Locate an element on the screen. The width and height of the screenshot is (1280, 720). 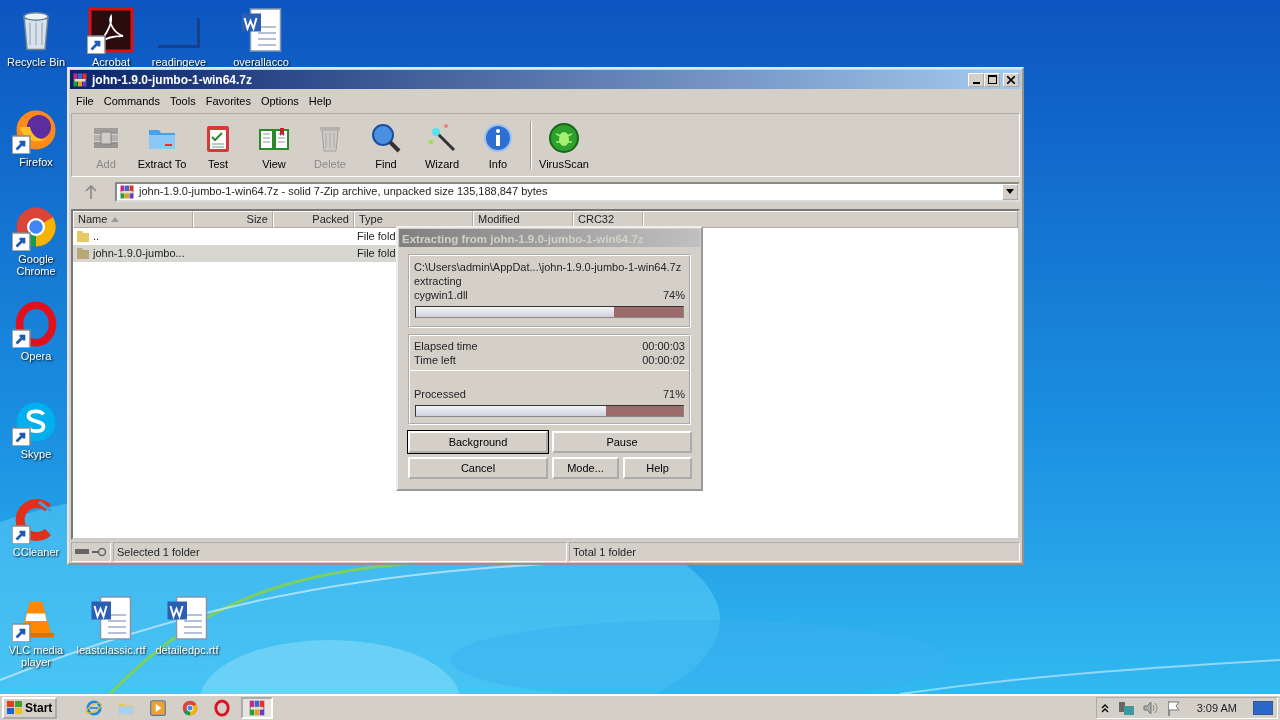
archive-books-taskbar-button is located at coordinates (257, 708).